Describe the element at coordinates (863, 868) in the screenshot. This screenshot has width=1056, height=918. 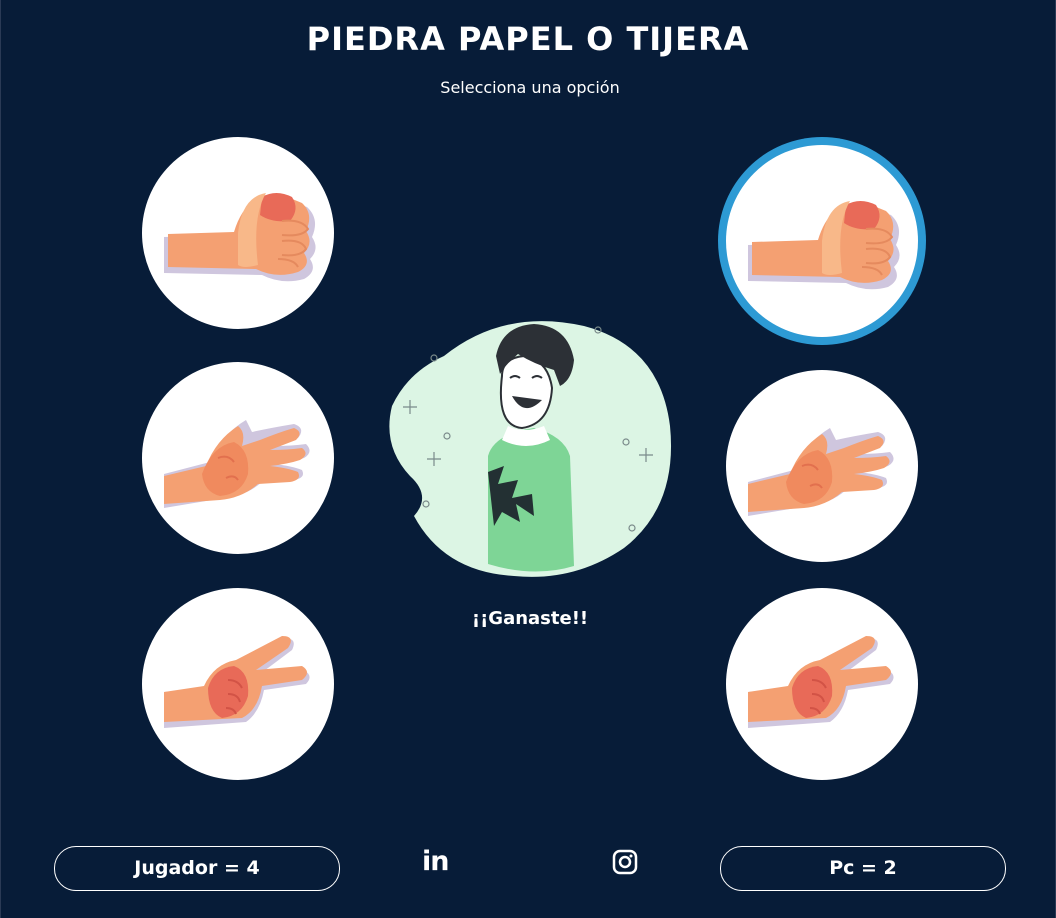
I see `pc-score: Pc = 2` at that location.